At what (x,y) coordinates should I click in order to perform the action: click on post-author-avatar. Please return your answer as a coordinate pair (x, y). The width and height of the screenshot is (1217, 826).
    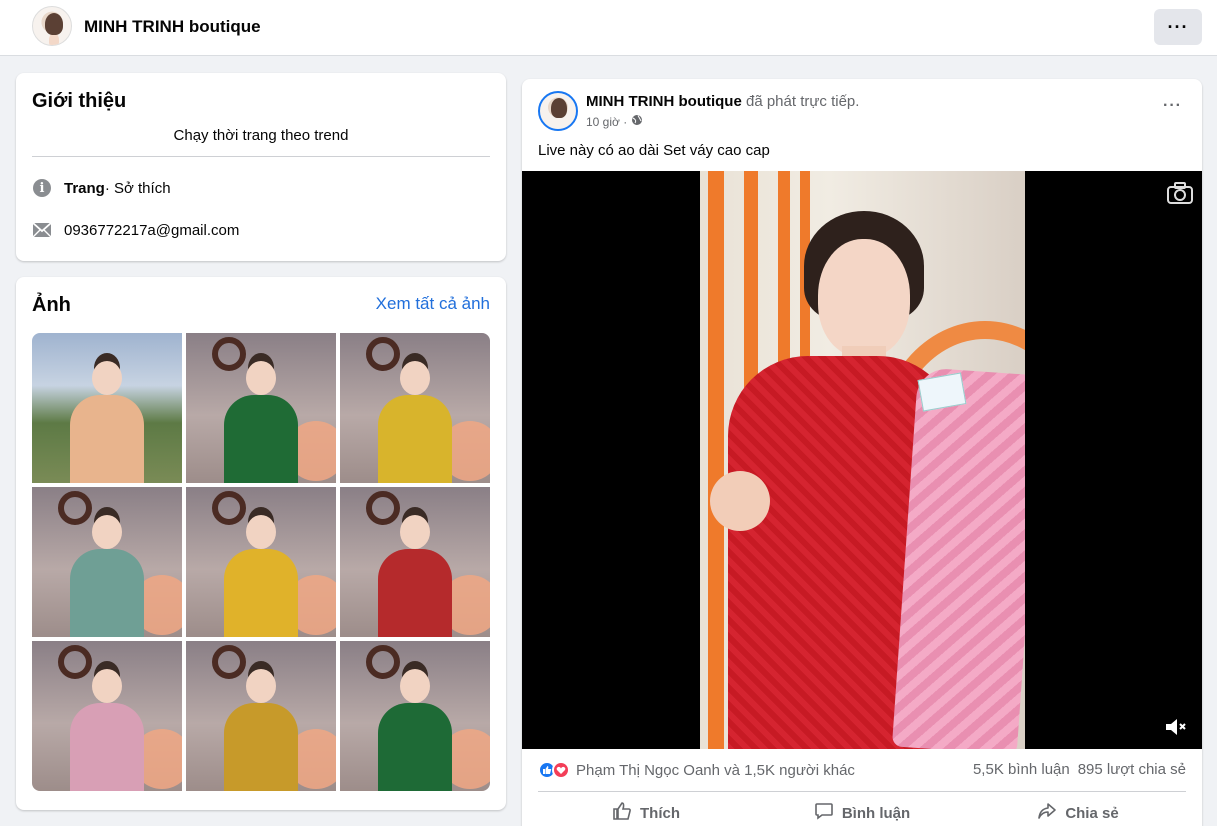
    Looking at the image, I should click on (558, 111).